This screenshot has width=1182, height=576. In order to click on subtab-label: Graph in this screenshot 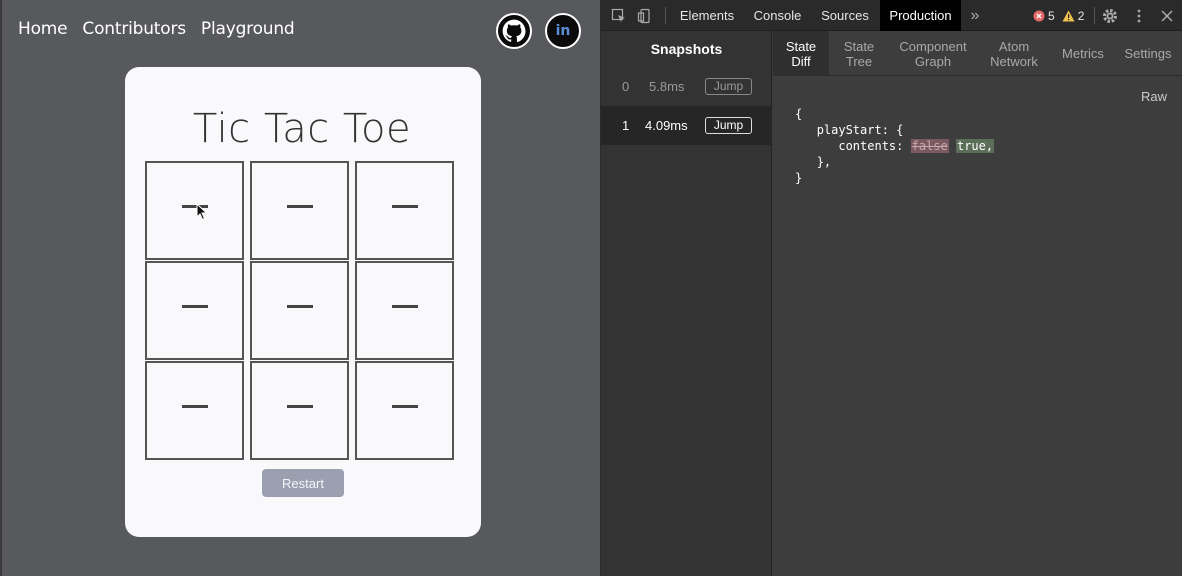, I will do `click(933, 61)`.